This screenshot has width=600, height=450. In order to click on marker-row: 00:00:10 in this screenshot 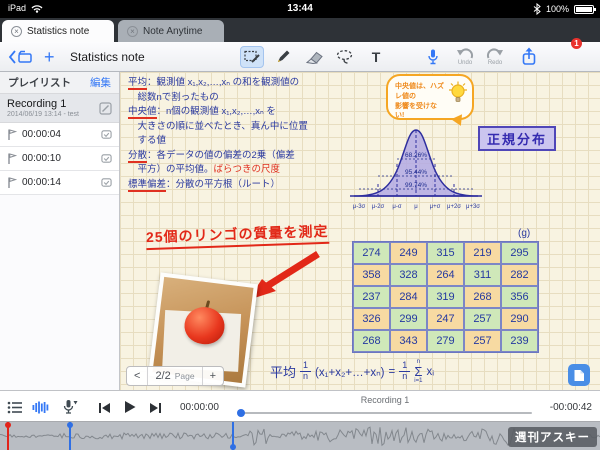, I will do `click(59, 159)`.